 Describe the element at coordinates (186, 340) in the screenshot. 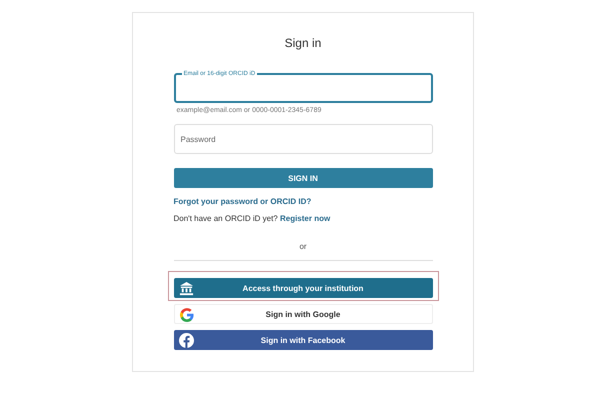

I see `facebook-icon` at that location.